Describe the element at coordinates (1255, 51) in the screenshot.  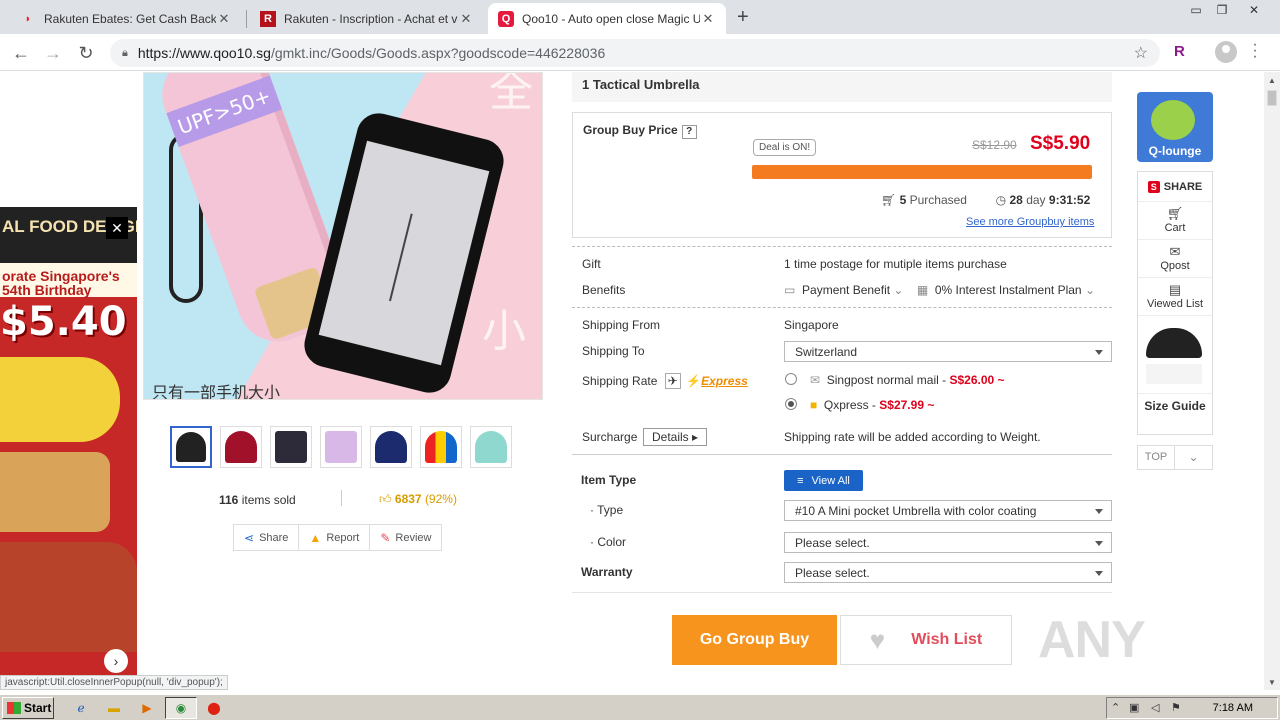
I see `browser-menu-icon: · · ·` at that location.